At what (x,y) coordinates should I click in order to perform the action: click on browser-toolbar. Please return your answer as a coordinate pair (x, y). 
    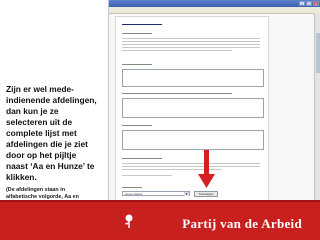
    Looking at the image, I should click on (214, 10).